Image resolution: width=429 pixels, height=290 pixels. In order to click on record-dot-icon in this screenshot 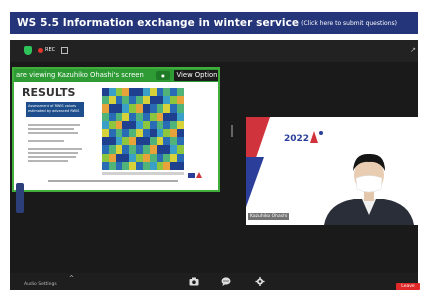, I will do `click(40, 50)`.